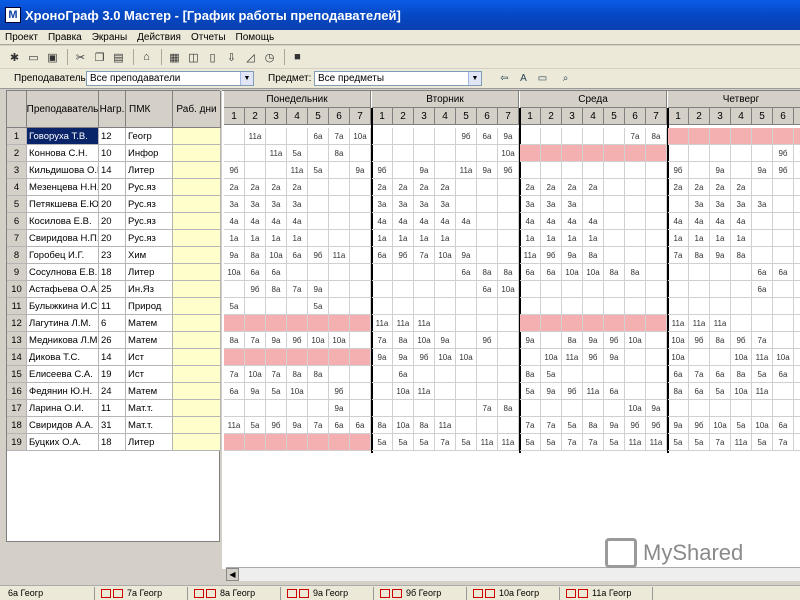  I want to click on menu-help: Помощь, so click(255, 37).